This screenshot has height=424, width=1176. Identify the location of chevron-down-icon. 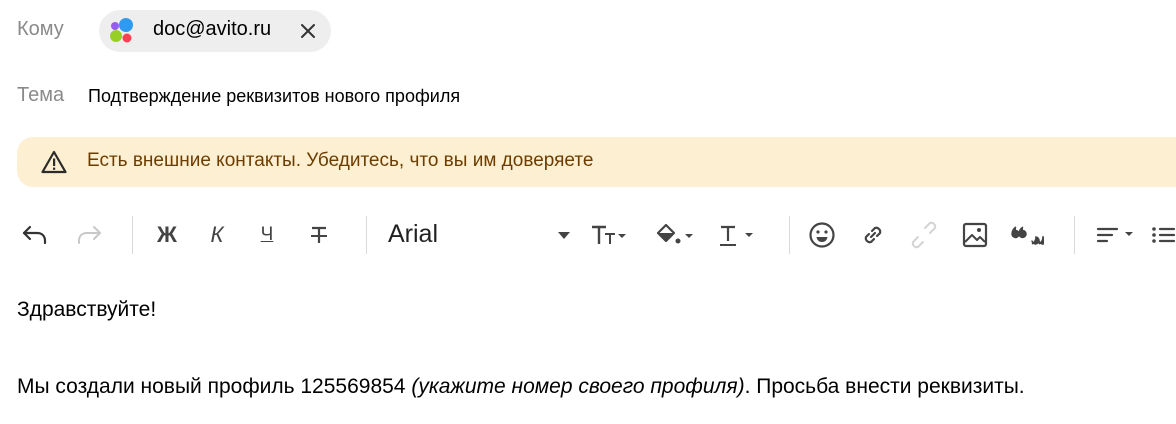
(564, 235).